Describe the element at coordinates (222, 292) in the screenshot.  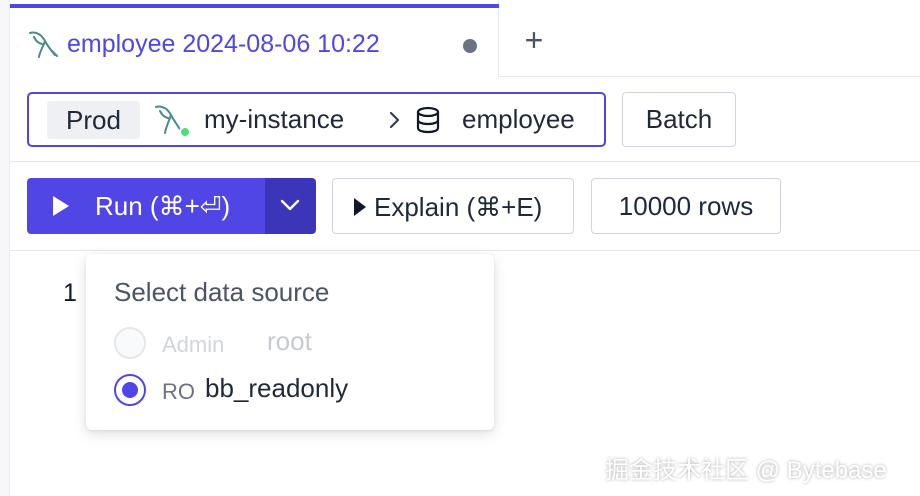
I see `menu-title: Select data source` at that location.